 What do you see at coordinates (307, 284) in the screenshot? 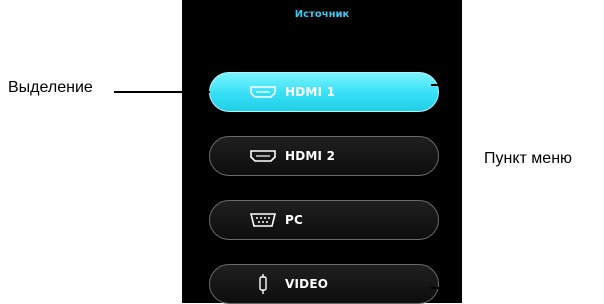
I see `source-item-label: VIDEO` at bounding box center [307, 284].